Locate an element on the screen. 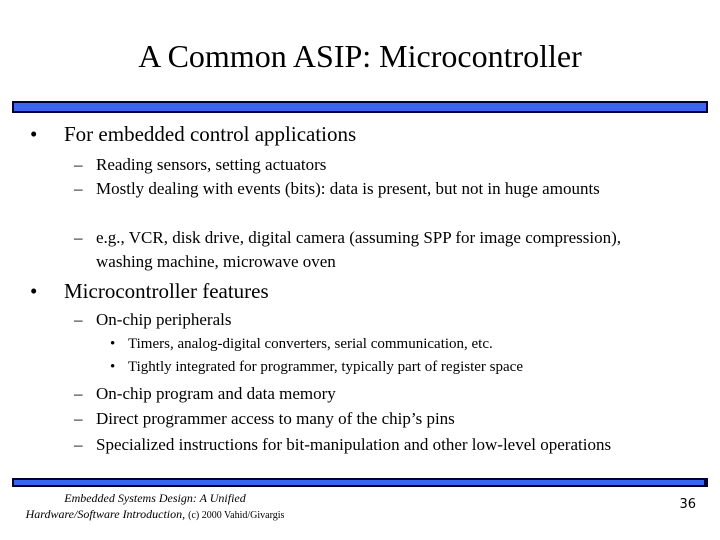 This screenshot has height=540, width=720. footer-divider-bar is located at coordinates (360, 482).